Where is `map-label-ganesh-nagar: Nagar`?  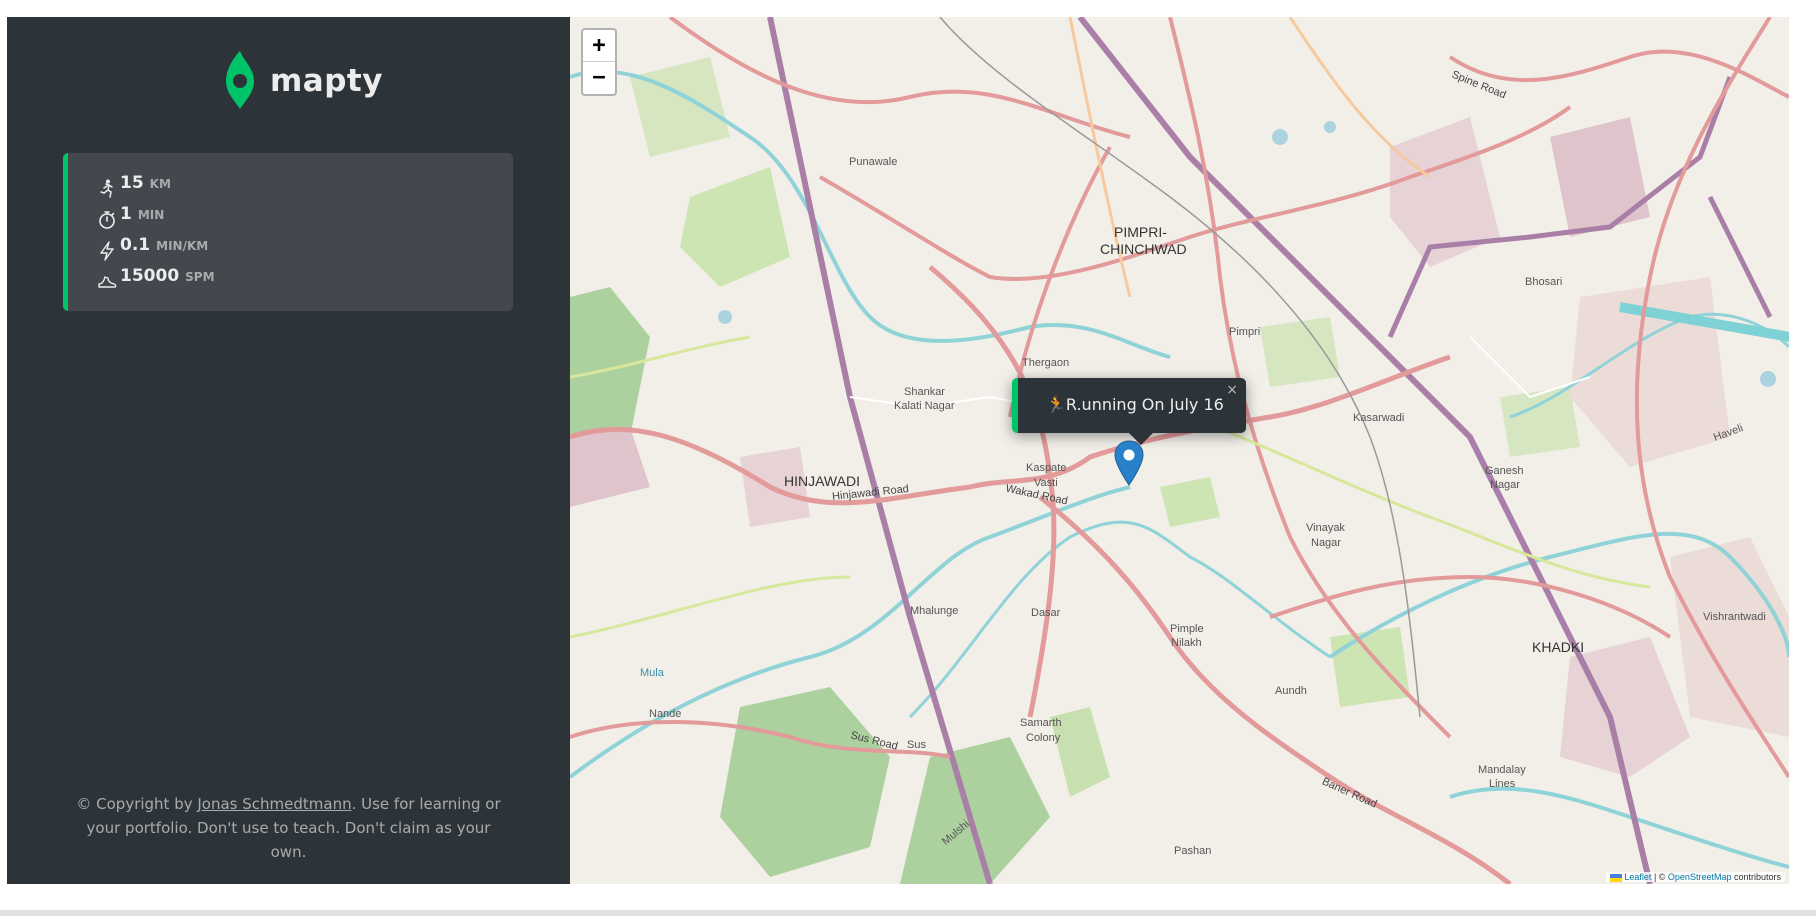
map-label-ganesh-nagar: Nagar is located at coordinates (1505, 485).